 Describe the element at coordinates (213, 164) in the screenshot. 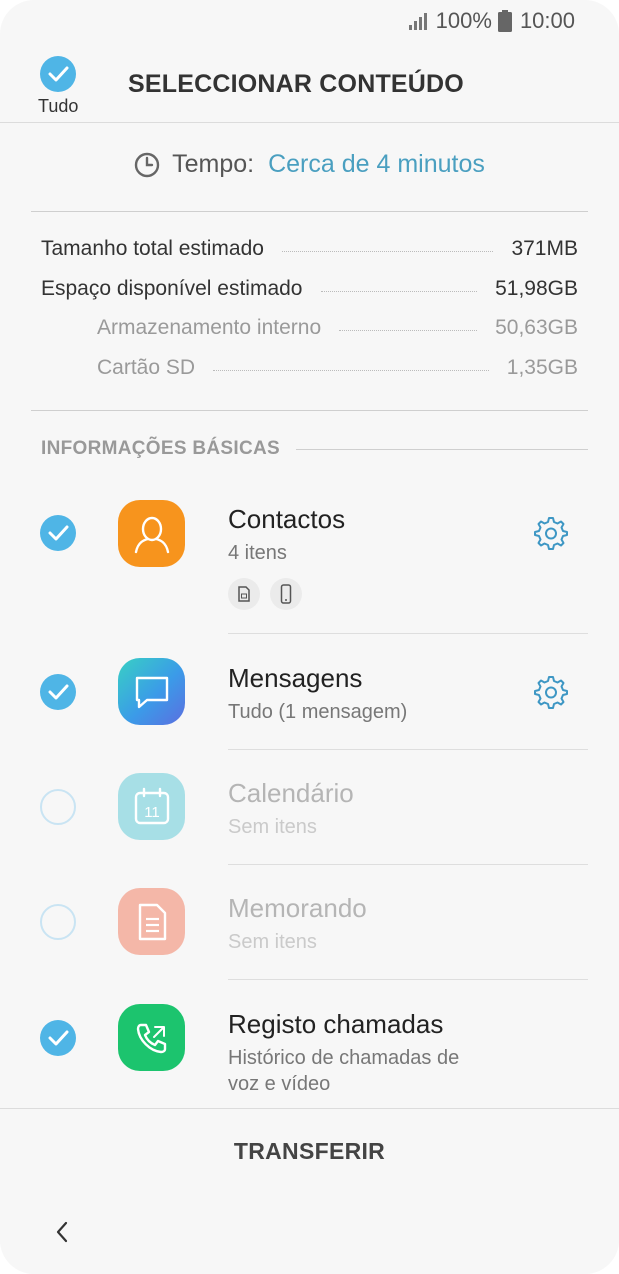

I see `time-label: Tempo:` at that location.